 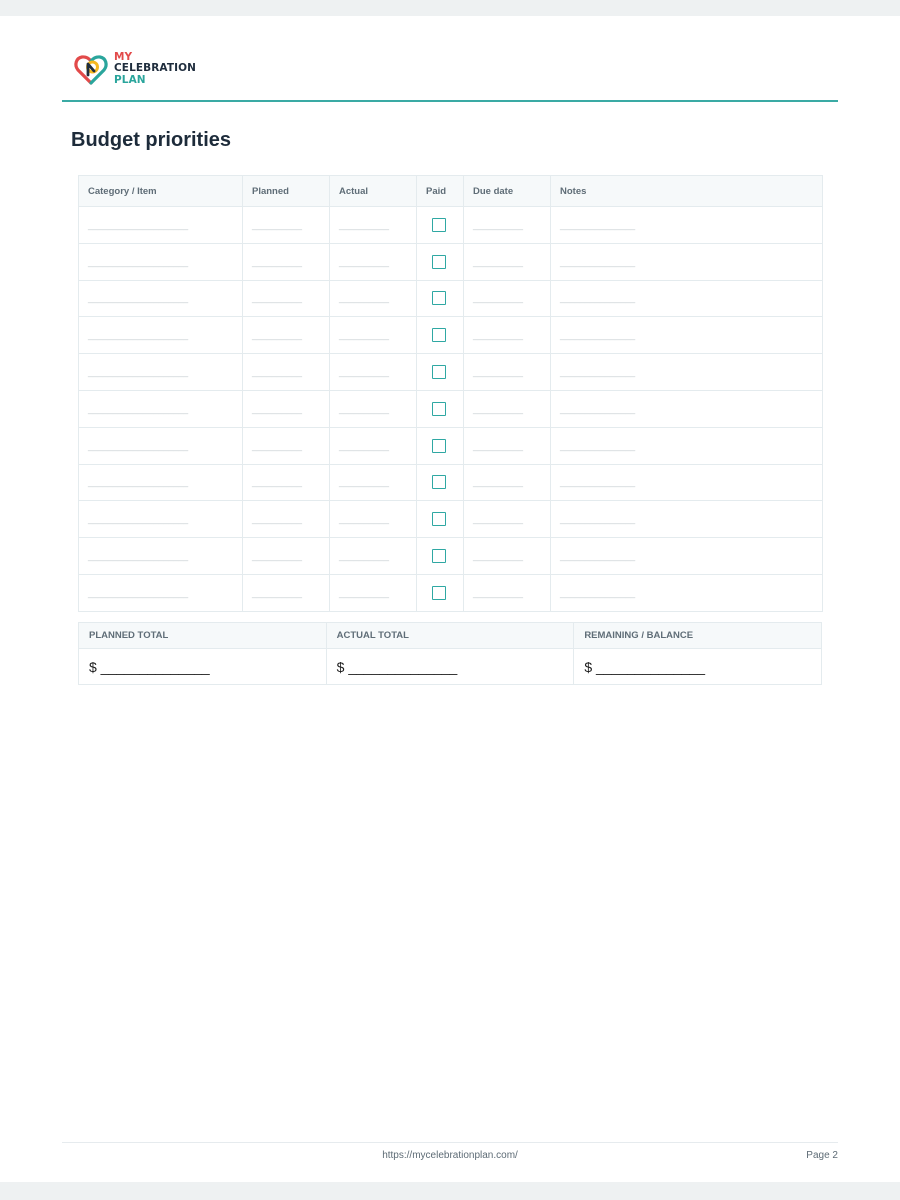 I want to click on column-header-planned: Planned, so click(x=286, y=191).